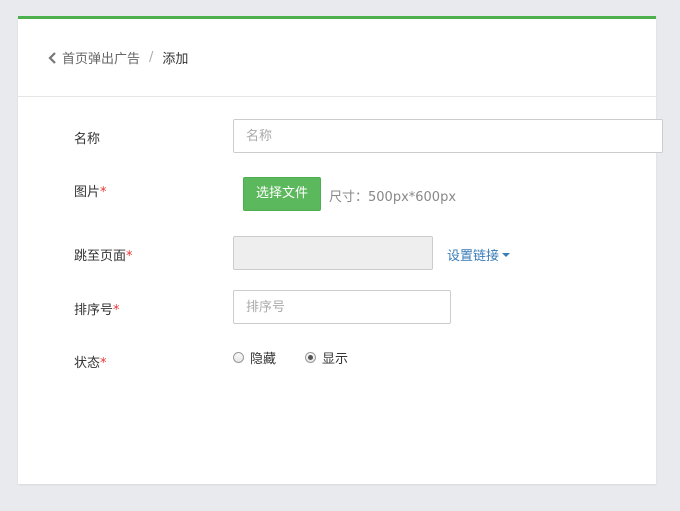 The image size is (680, 511). What do you see at coordinates (94, 310) in the screenshot?
I see `sort-label-text: 排序号` at bounding box center [94, 310].